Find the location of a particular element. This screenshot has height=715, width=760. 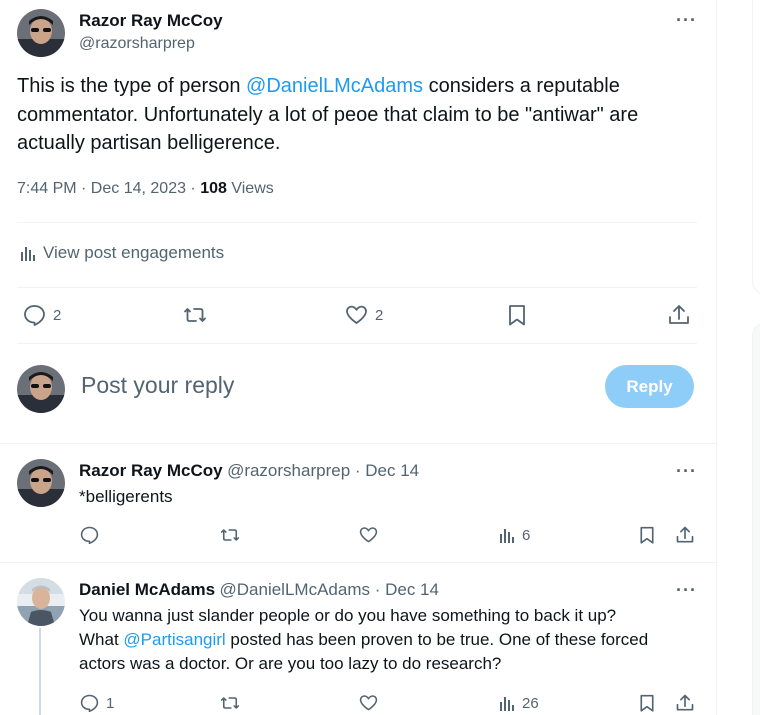

reply-header: Daniel McAdams @DanielLMcAdams · Dec 14 is located at coordinates (259, 590).